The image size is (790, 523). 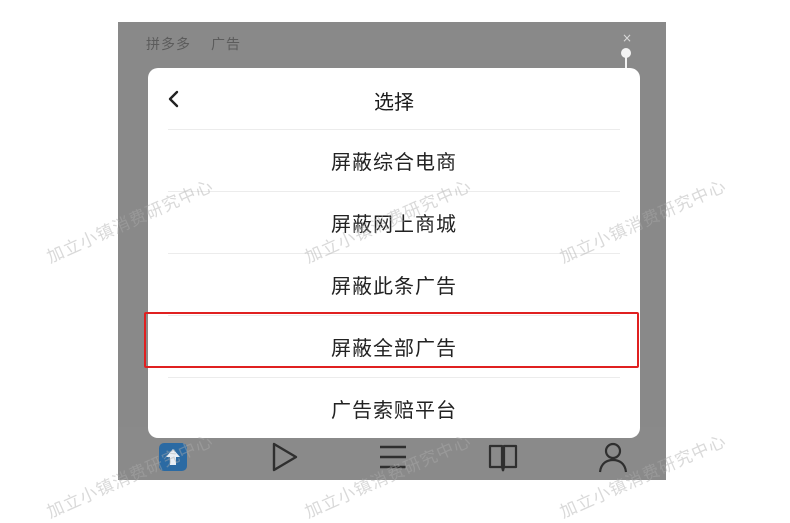 I want to click on book-icon, so click(x=503, y=458).